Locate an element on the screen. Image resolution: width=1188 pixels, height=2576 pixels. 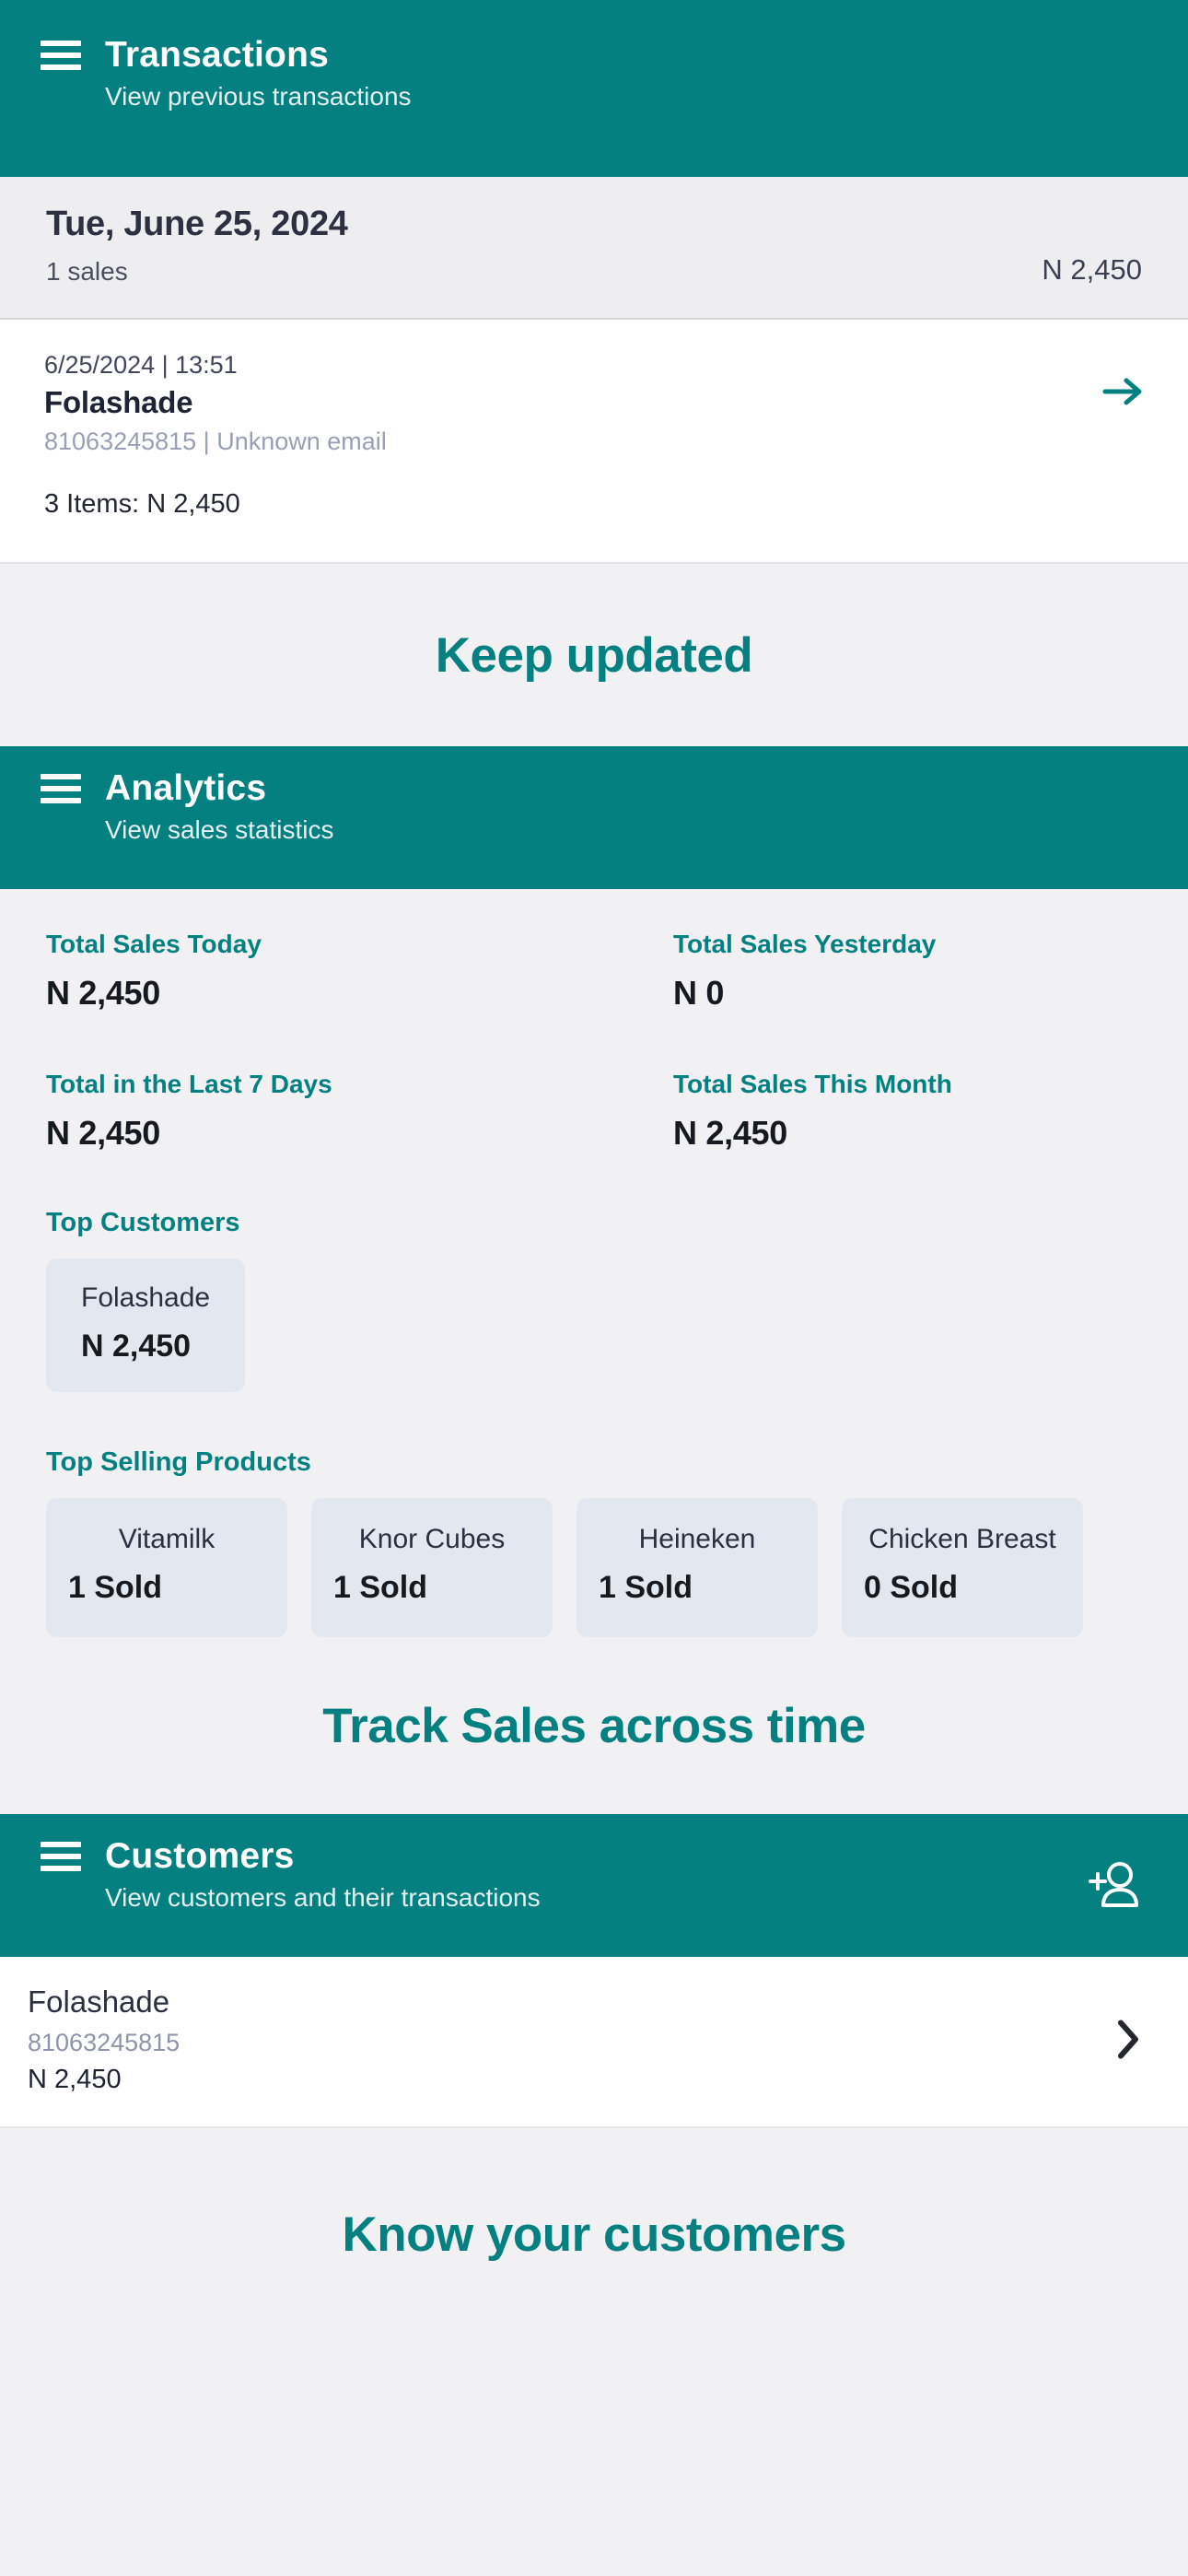
promo-know-customers: Know your customers is located at coordinates (594, 2234).